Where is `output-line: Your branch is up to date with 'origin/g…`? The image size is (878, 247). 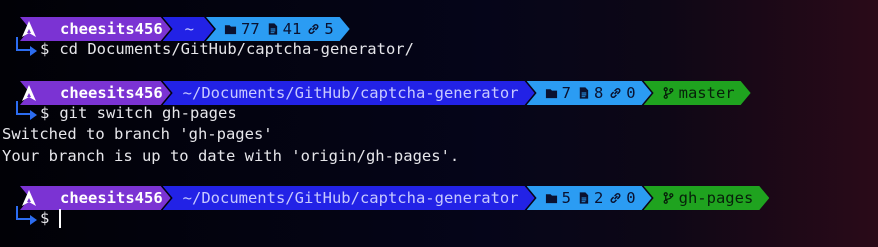 output-line: Your branch is up to date with 'origin/g… is located at coordinates (231, 156).